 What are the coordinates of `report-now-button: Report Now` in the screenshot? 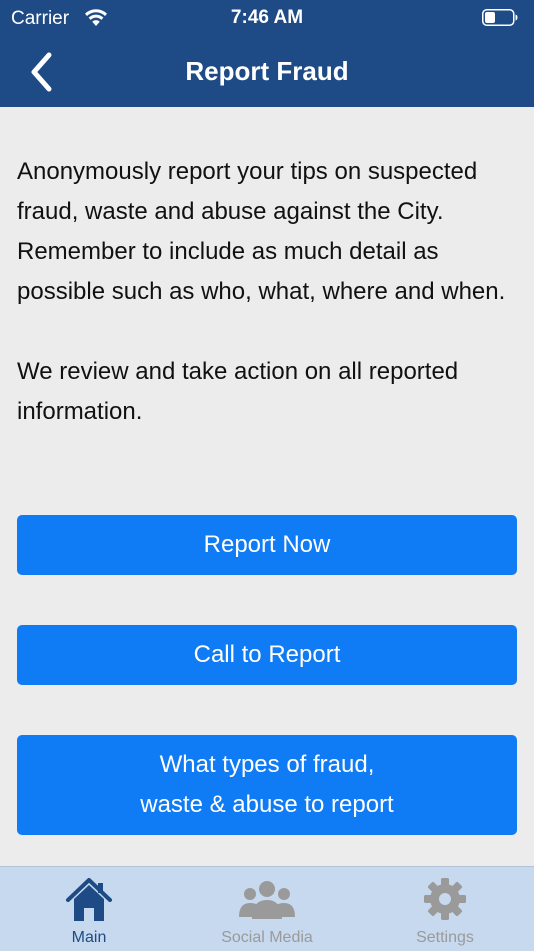 It's located at (267, 545).